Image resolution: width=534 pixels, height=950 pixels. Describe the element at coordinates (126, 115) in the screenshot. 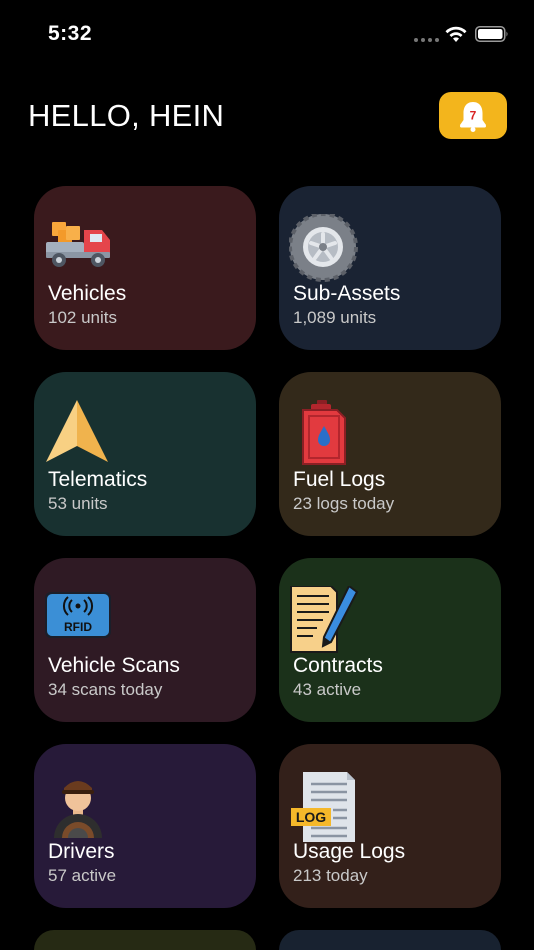

I see `greeting-title: HELLO, HEIN` at that location.